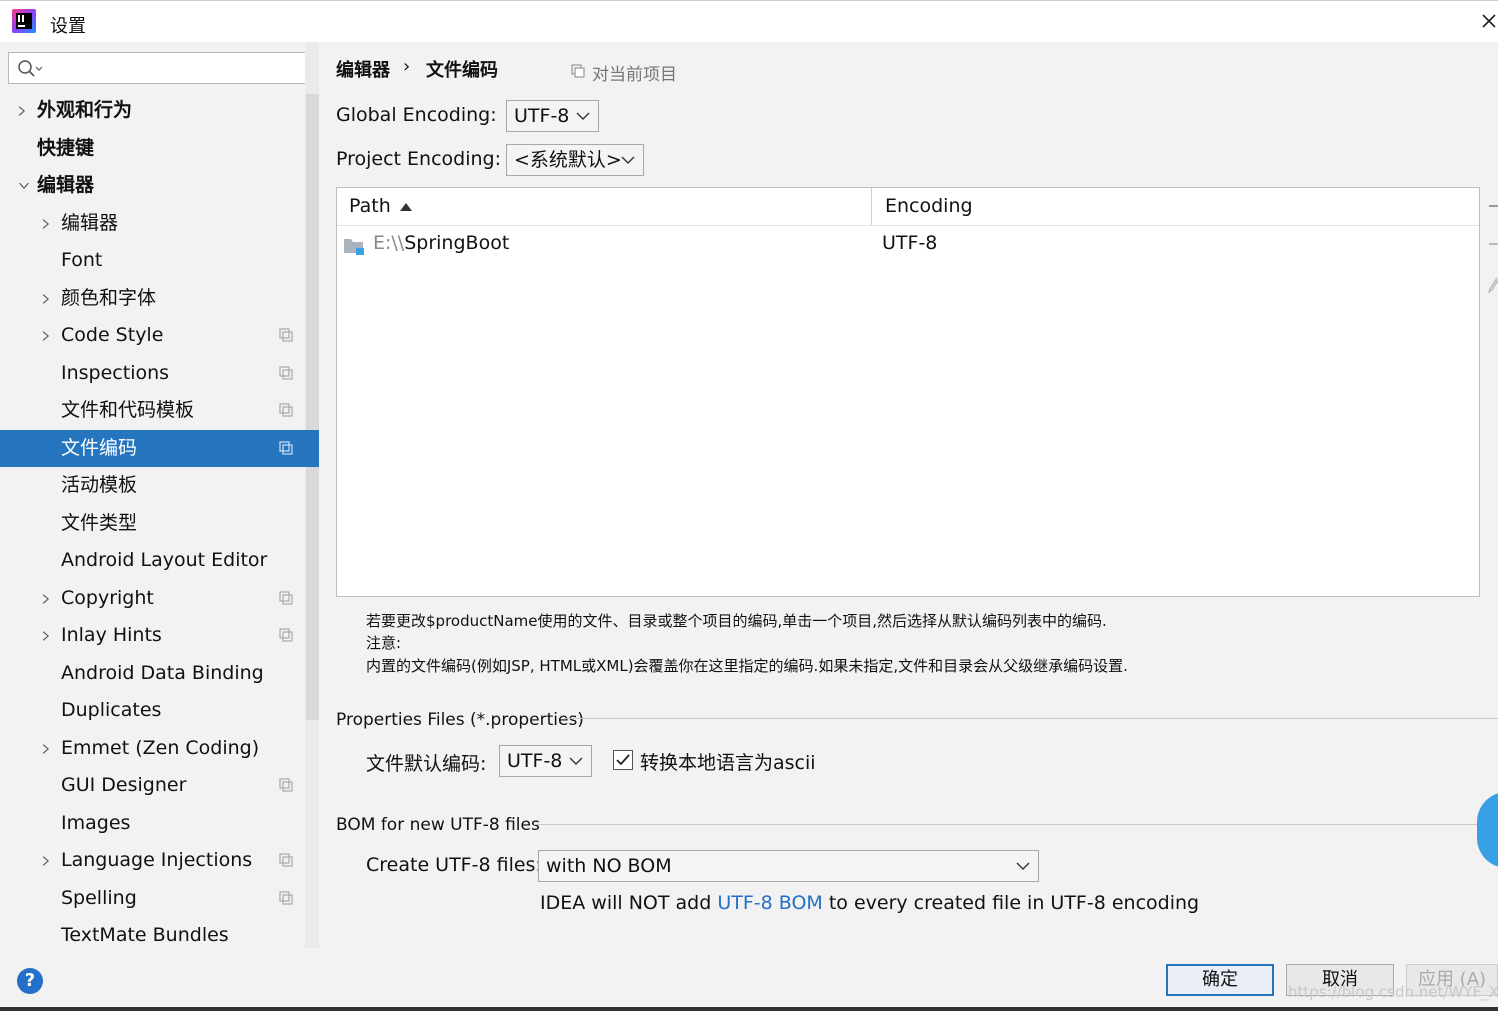 The height and width of the screenshot is (1011, 1498). I want to click on search-input, so click(159, 68).